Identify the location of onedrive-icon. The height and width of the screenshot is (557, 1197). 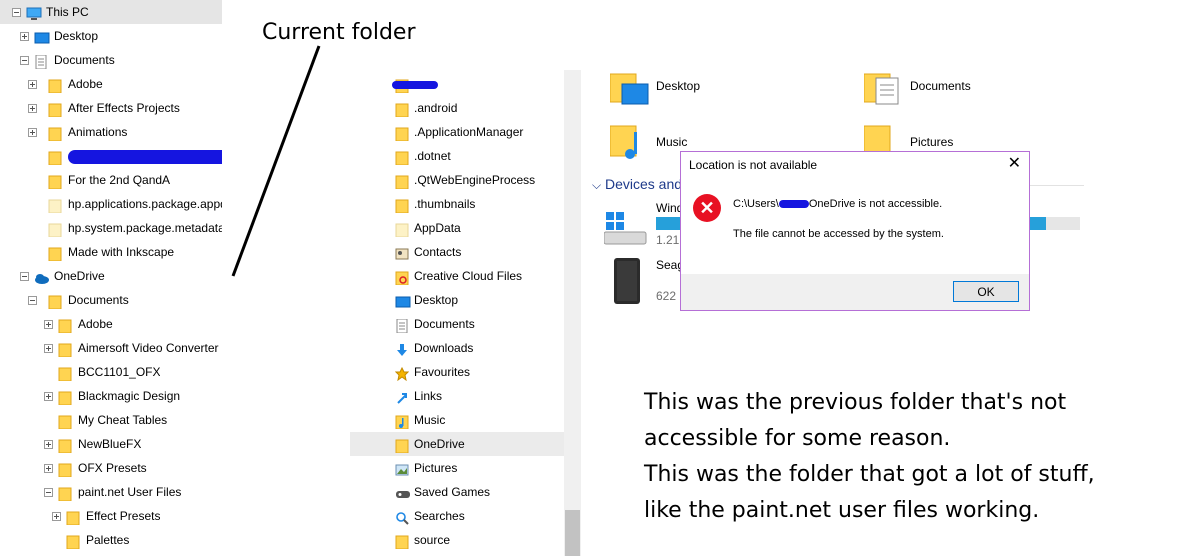
(41, 276).